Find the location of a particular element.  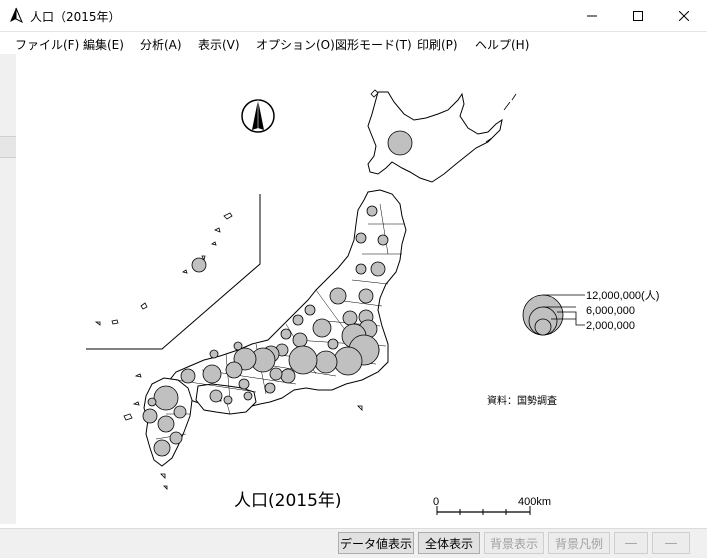

symbol-miyagi is located at coordinates (378, 269).